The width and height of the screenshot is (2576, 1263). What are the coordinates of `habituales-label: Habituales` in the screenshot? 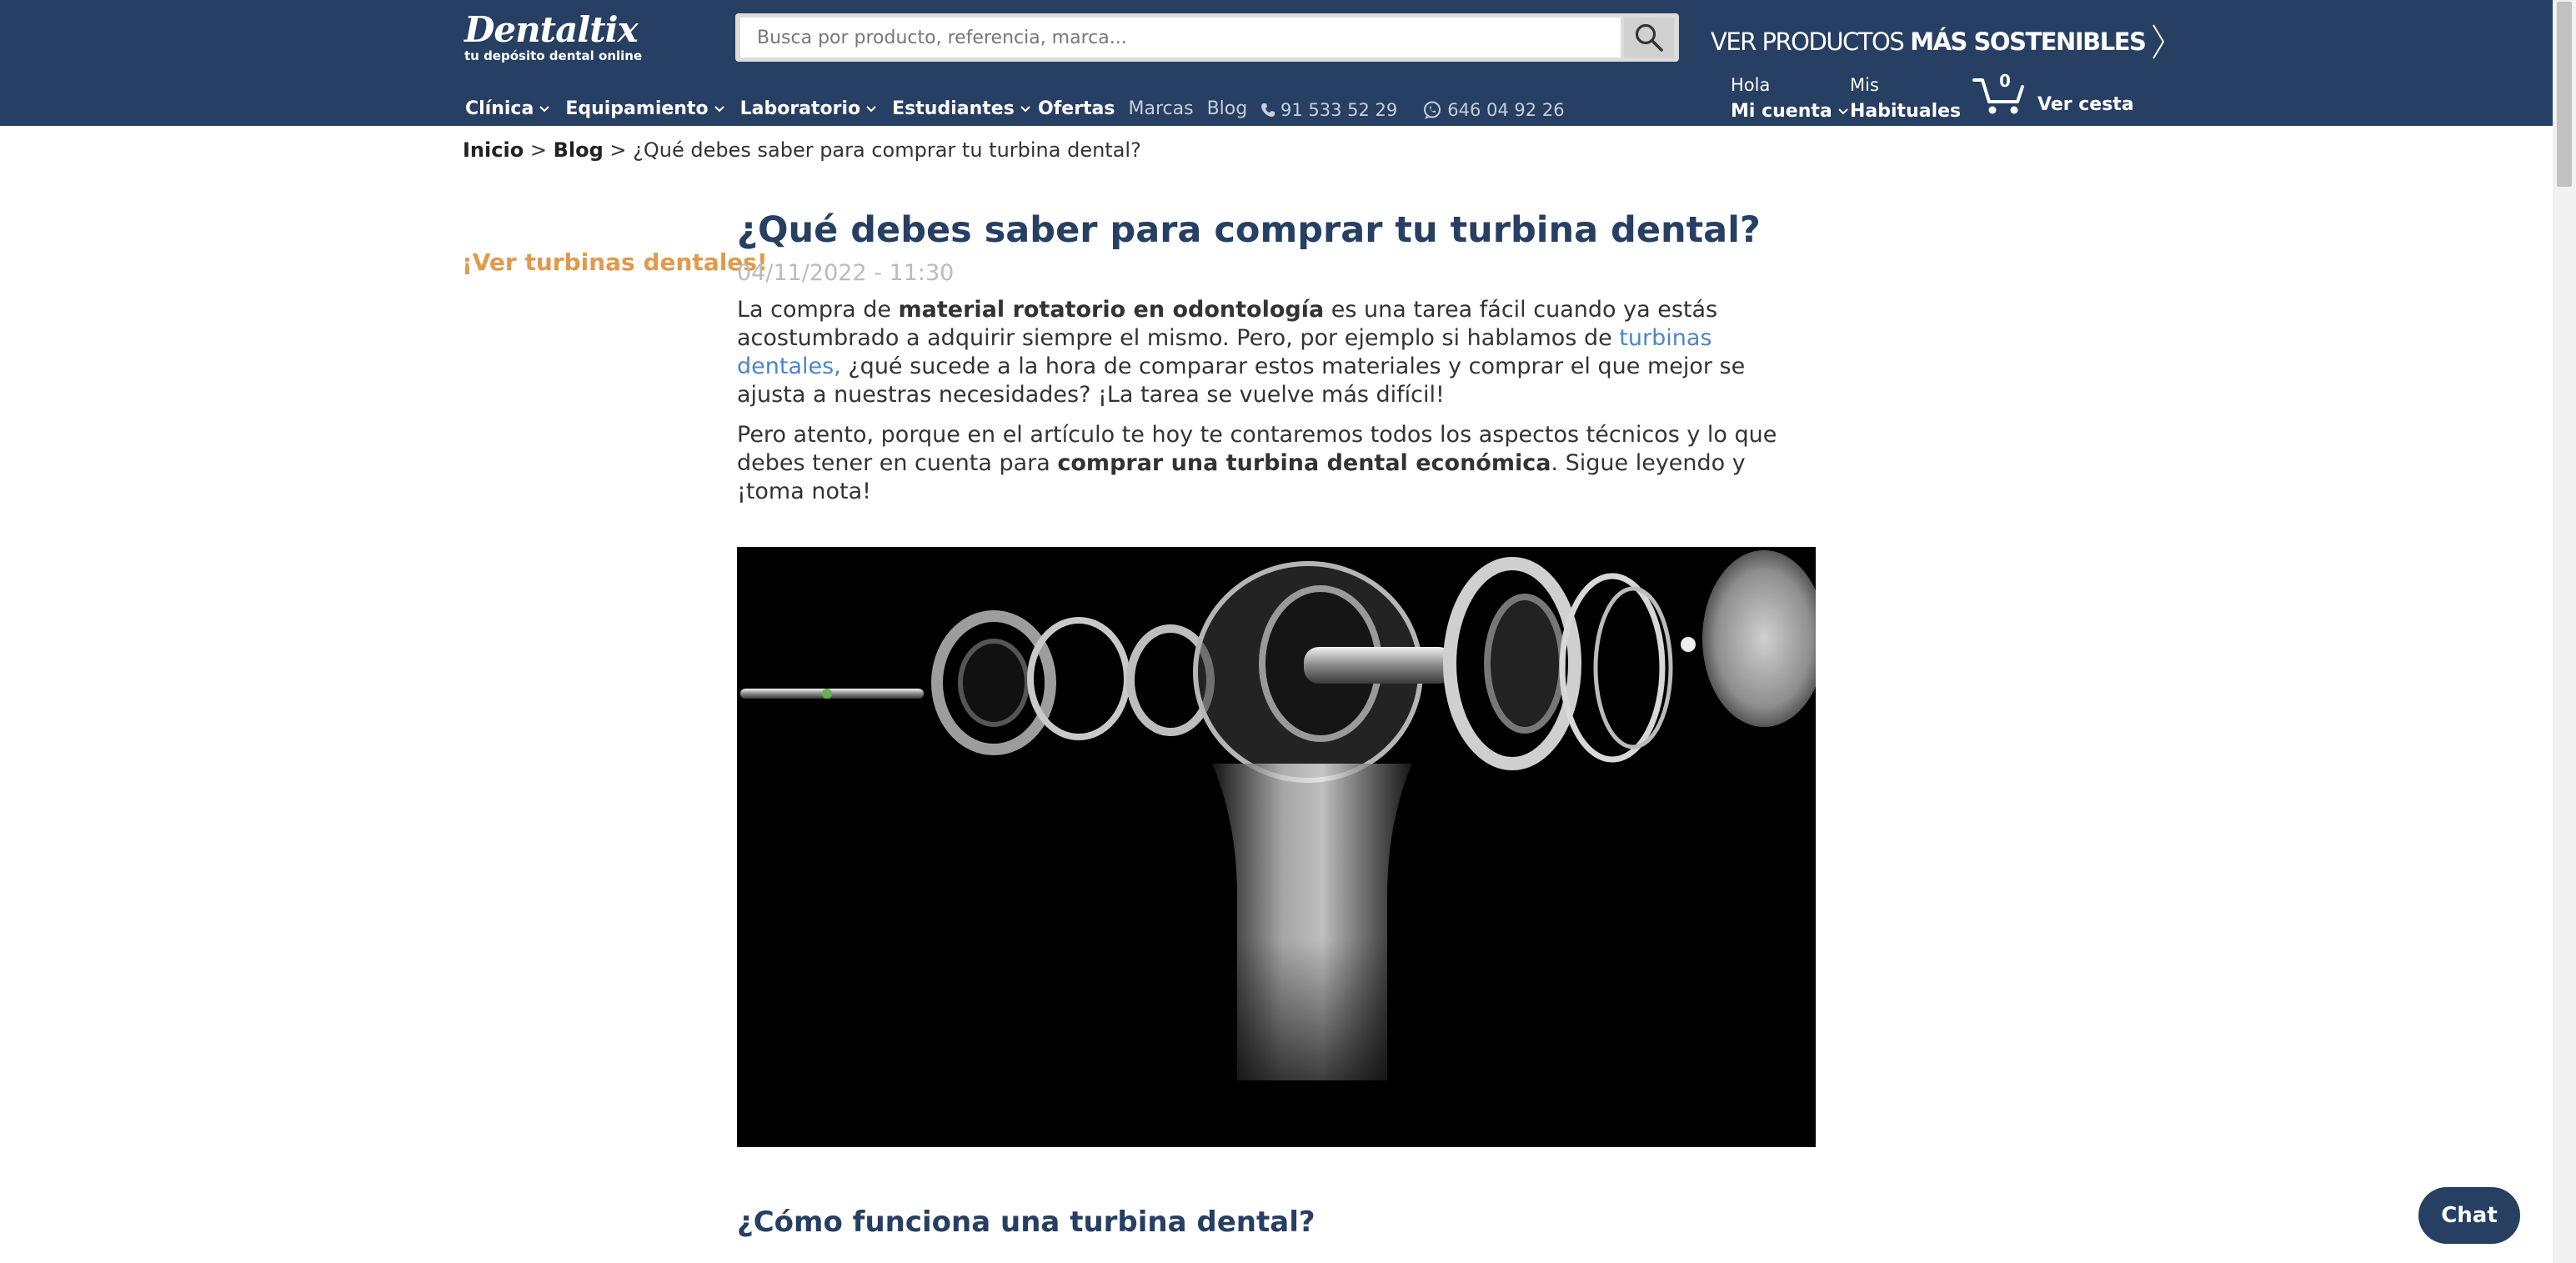 It's located at (1906, 111).